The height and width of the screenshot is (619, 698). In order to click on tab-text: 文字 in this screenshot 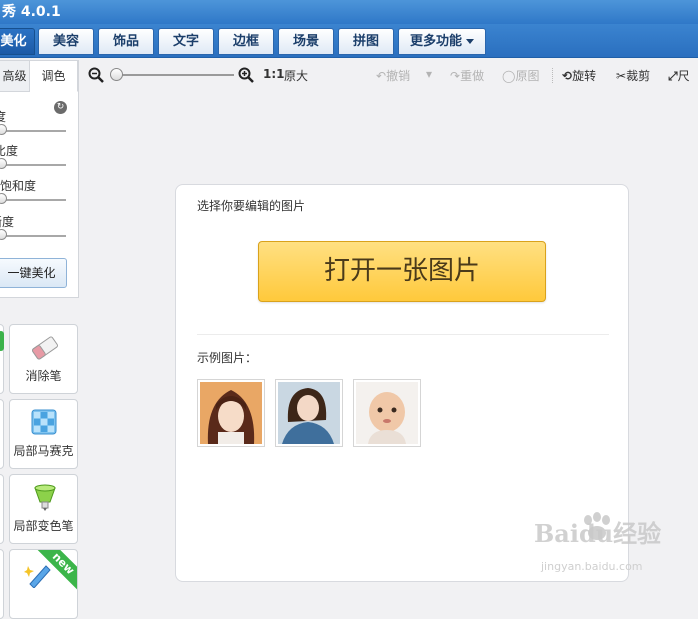, I will do `click(186, 41)`.